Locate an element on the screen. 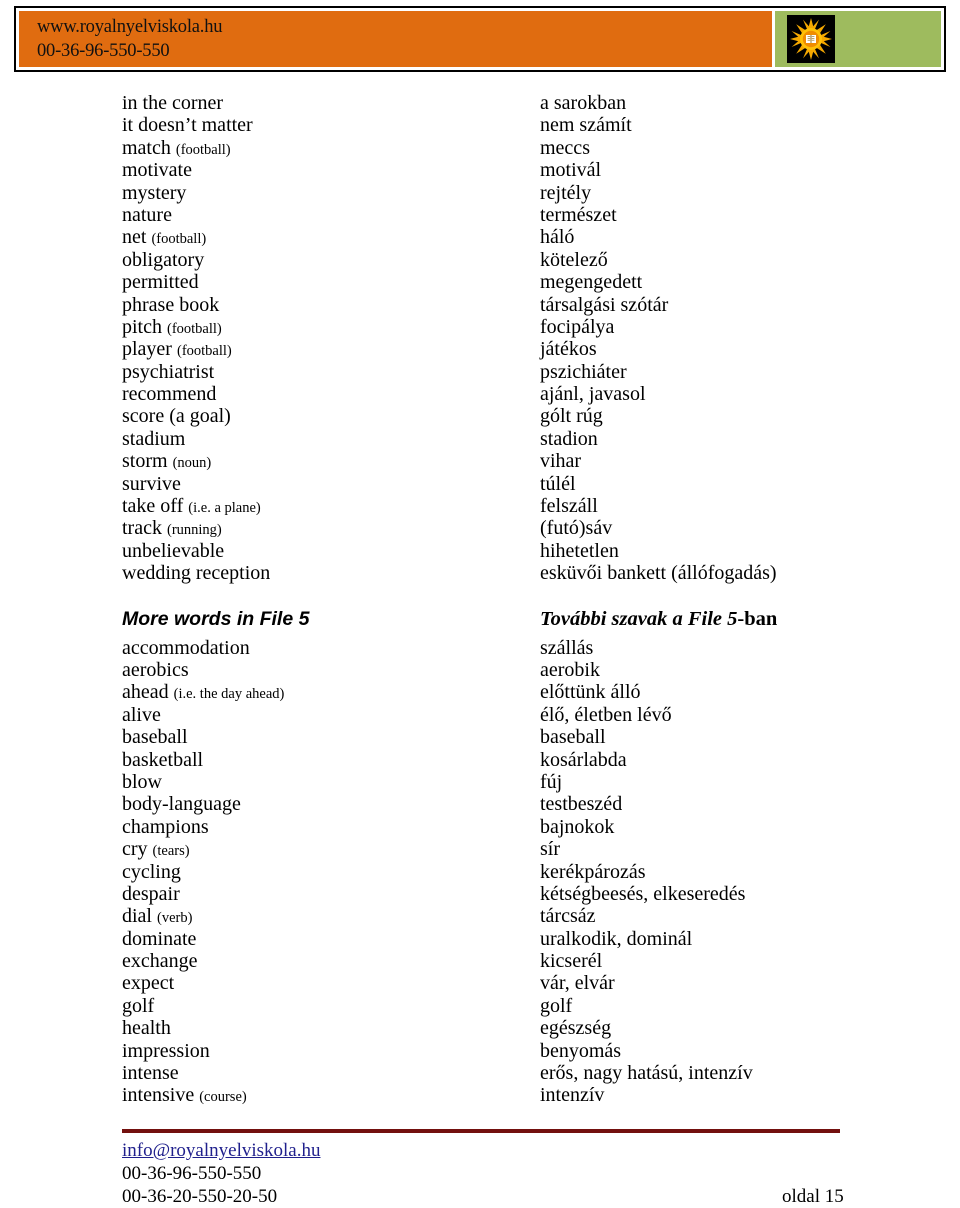  word-hungarian: esküvői bankett (állófogadás) is located at coordinates (658, 573).